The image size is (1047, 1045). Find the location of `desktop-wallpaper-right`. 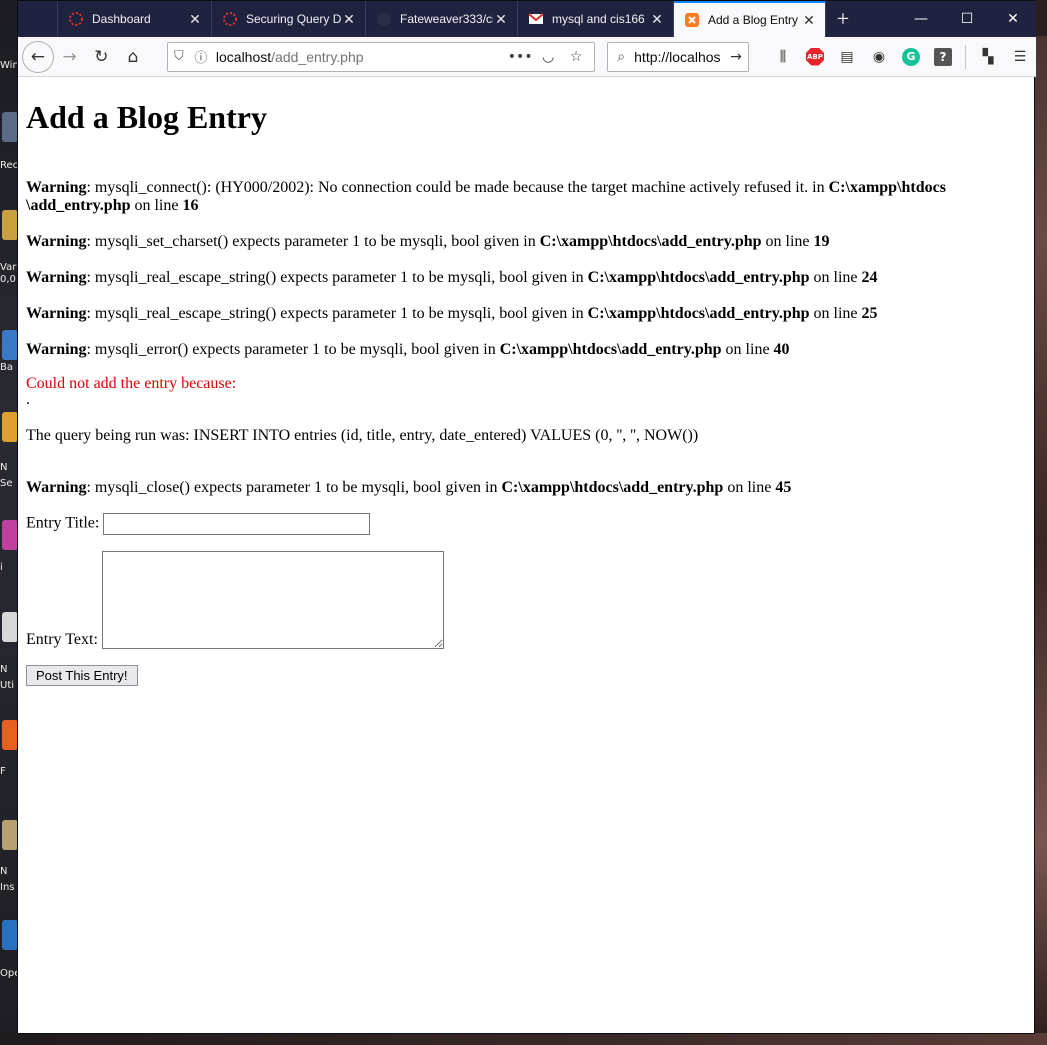

desktop-wallpaper-right is located at coordinates (1041, 540).